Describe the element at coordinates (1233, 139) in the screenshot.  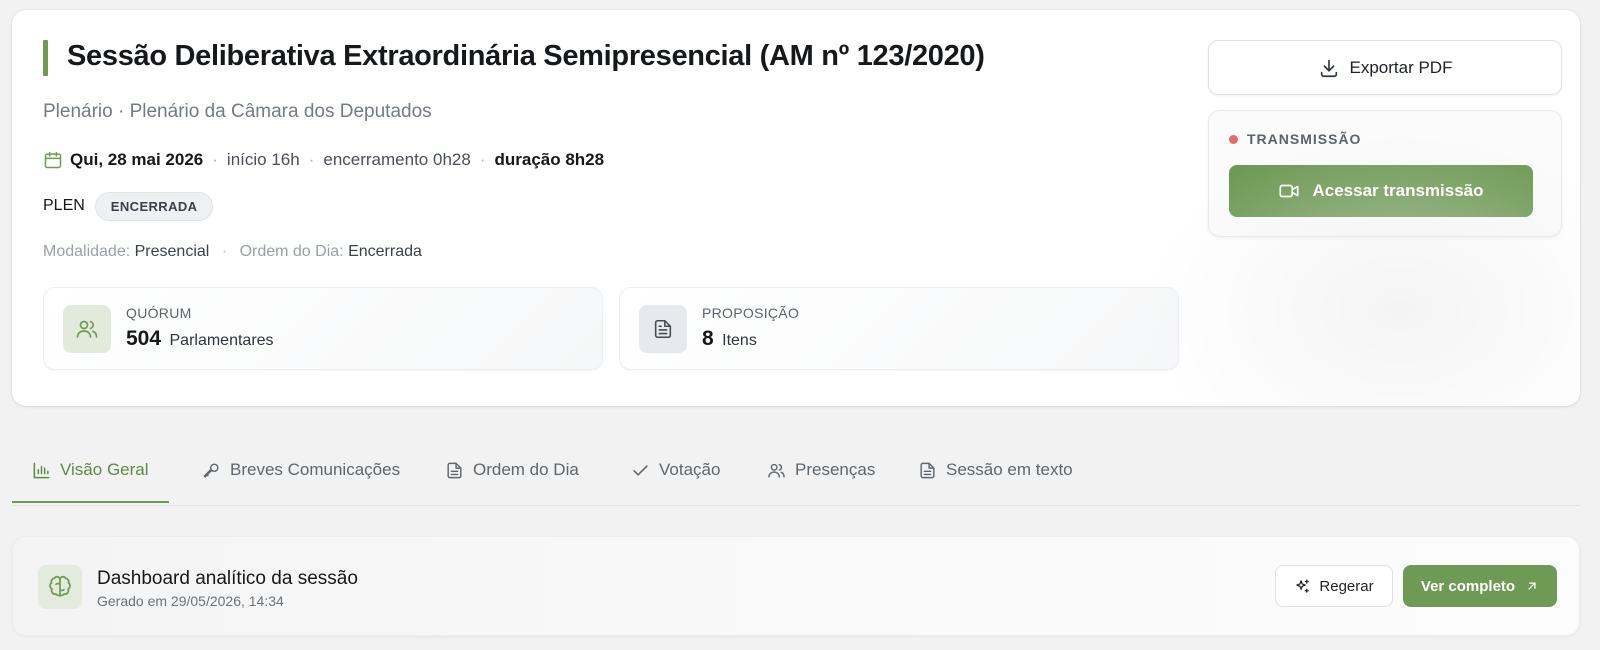
I see `live-indicator-icon` at that location.